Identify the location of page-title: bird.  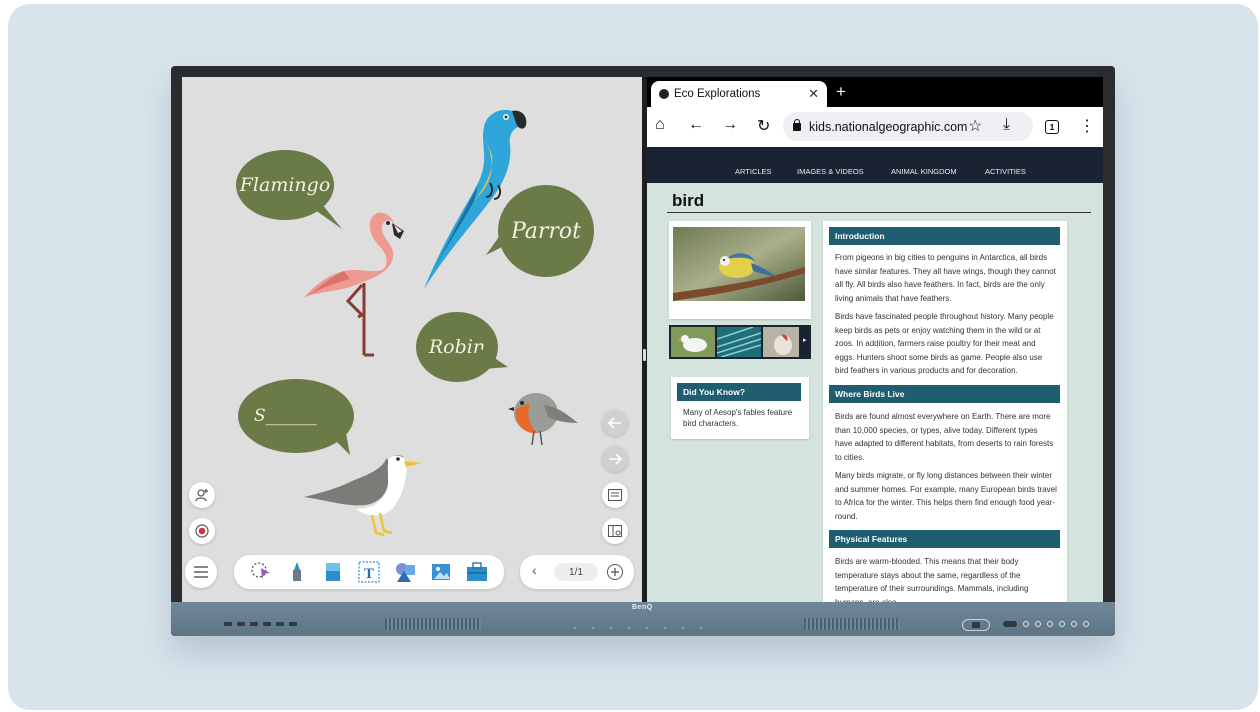
(688, 200).